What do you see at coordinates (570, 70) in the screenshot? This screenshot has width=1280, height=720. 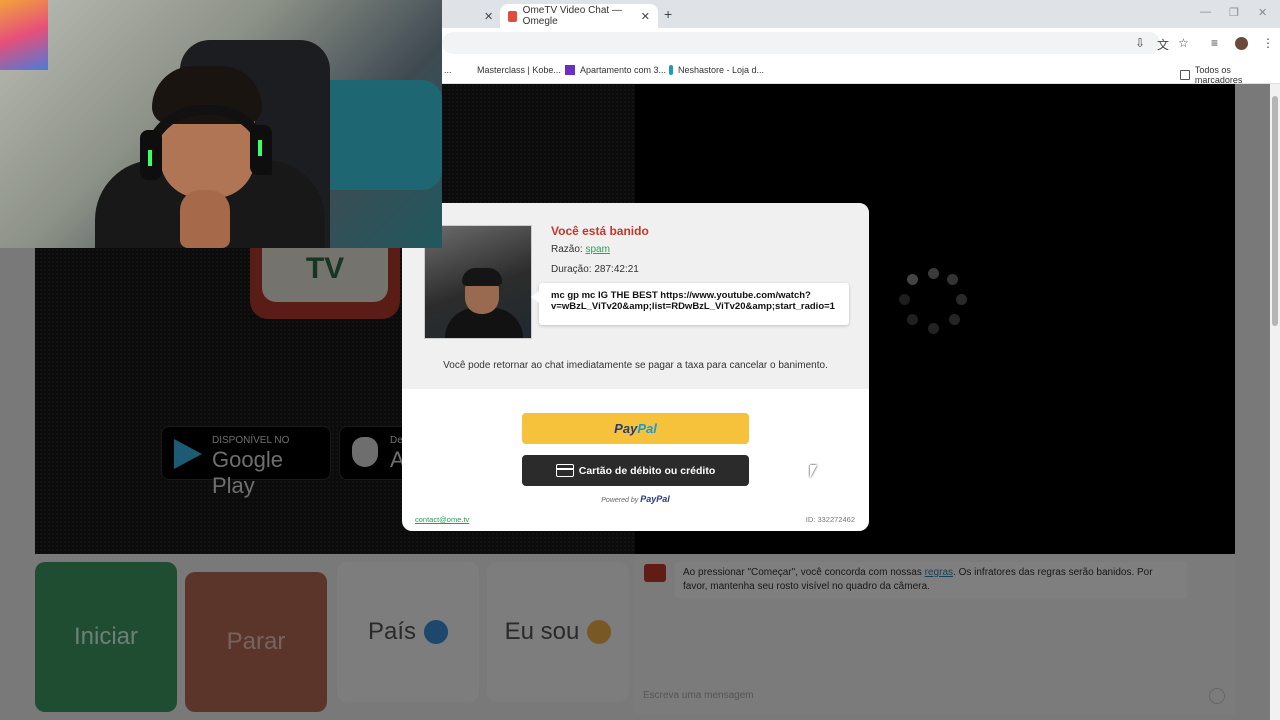 I see `z-logo-icon` at bounding box center [570, 70].